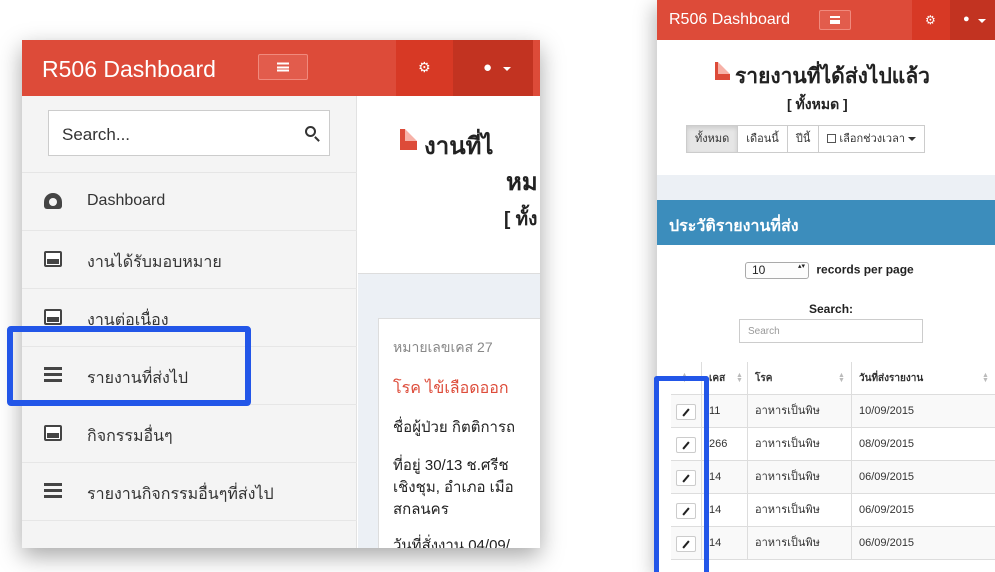 The height and width of the screenshot is (572, 995). I want to click on search-icon, so click(310, 131).